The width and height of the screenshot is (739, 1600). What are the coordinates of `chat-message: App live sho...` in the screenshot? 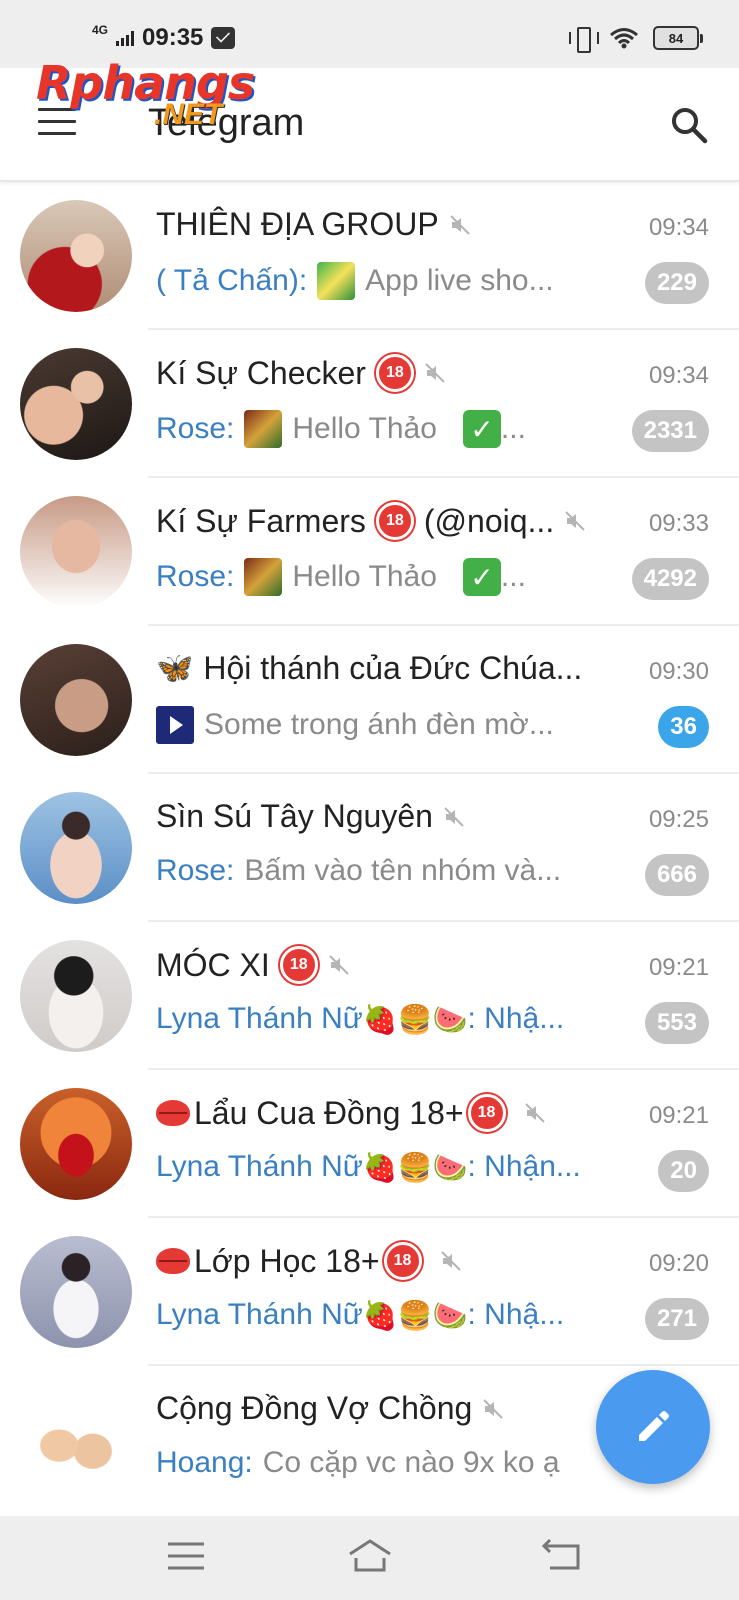 It's located at (459, 280).